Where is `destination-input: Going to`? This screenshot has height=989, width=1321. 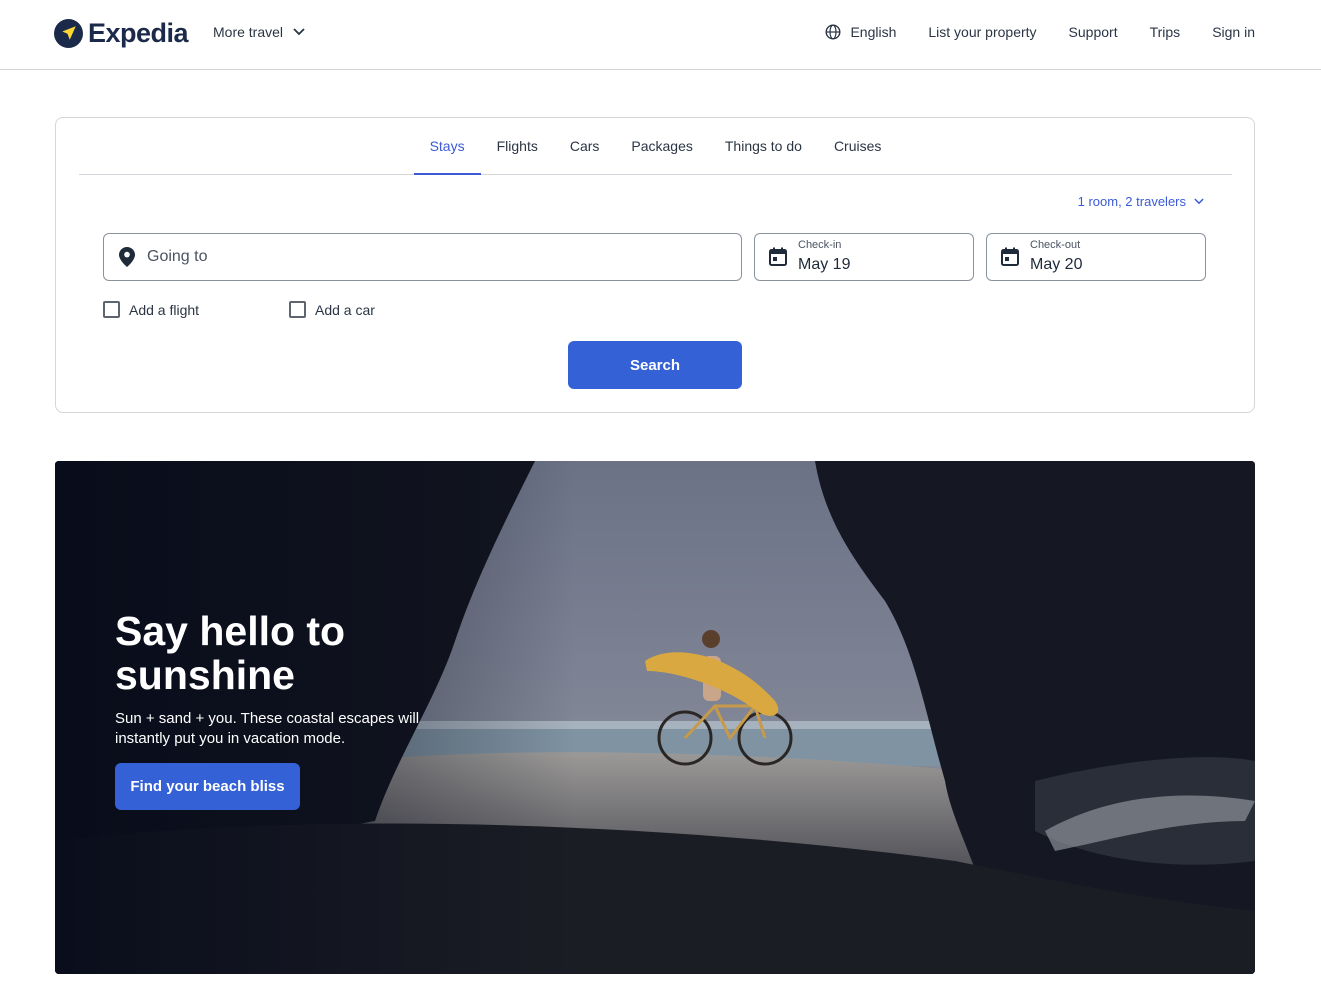 destination-input: Going to is located at coordinates (422, 257).